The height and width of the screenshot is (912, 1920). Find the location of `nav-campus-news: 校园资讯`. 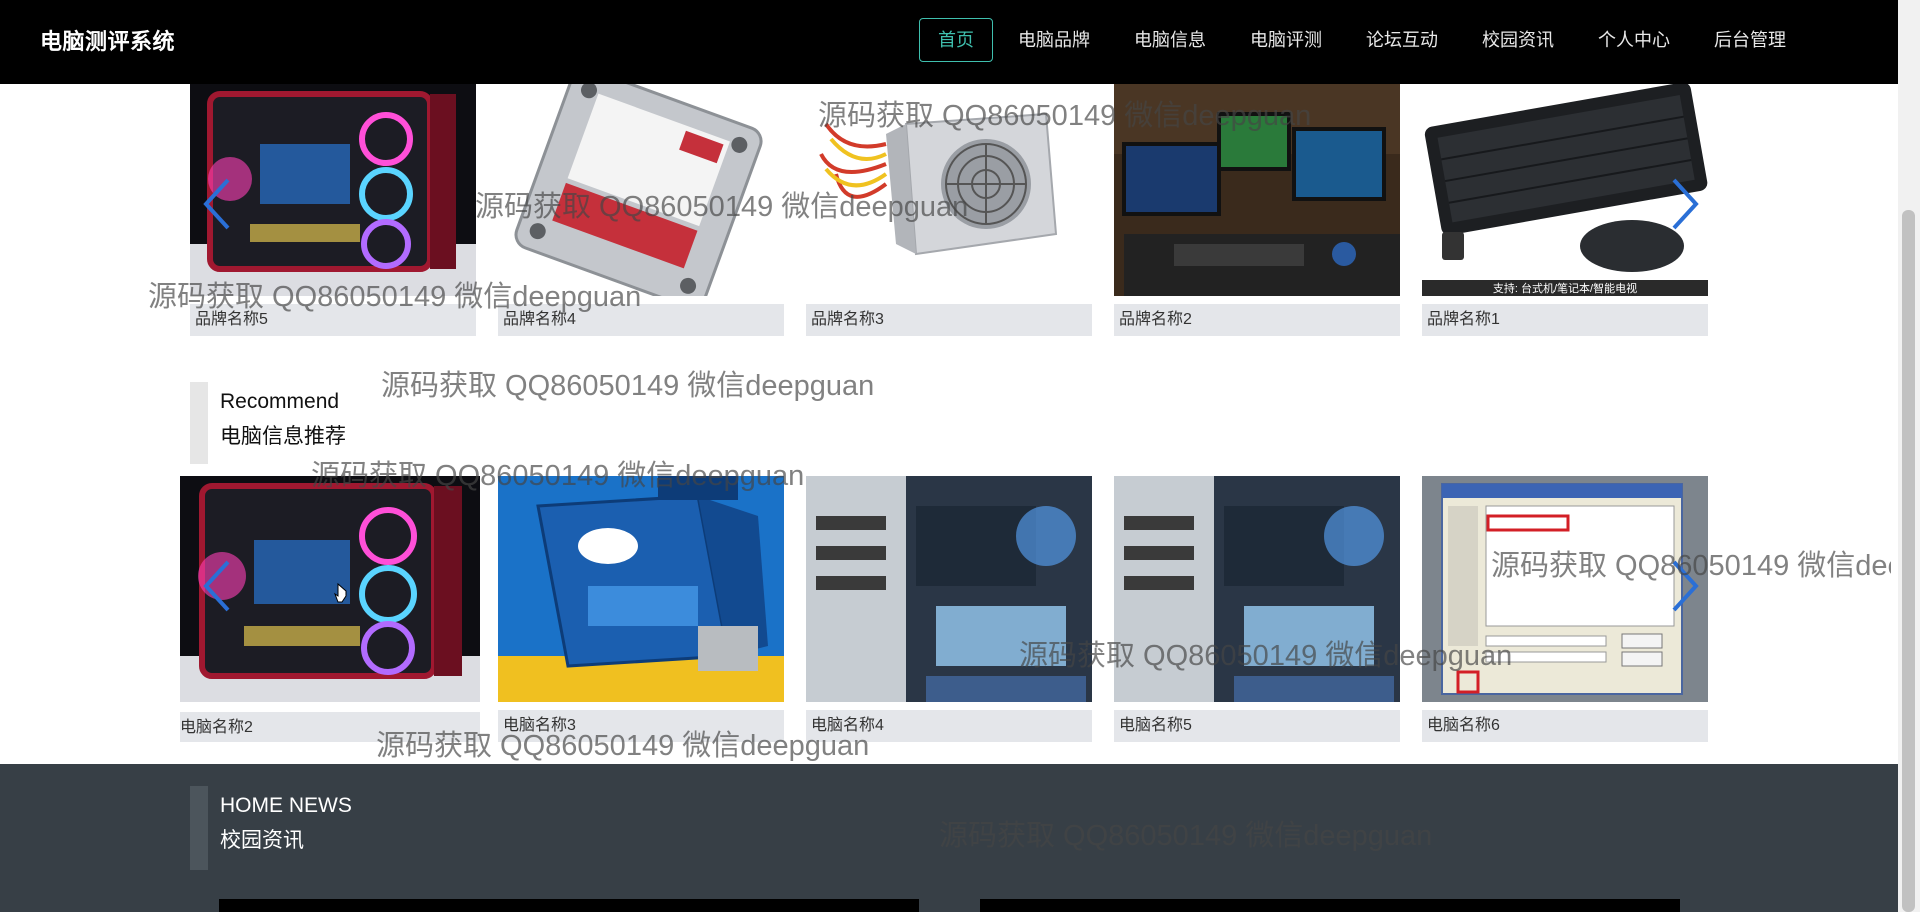

nav-campus-news: 校园资讯 is located at coordinates (1518, 40).